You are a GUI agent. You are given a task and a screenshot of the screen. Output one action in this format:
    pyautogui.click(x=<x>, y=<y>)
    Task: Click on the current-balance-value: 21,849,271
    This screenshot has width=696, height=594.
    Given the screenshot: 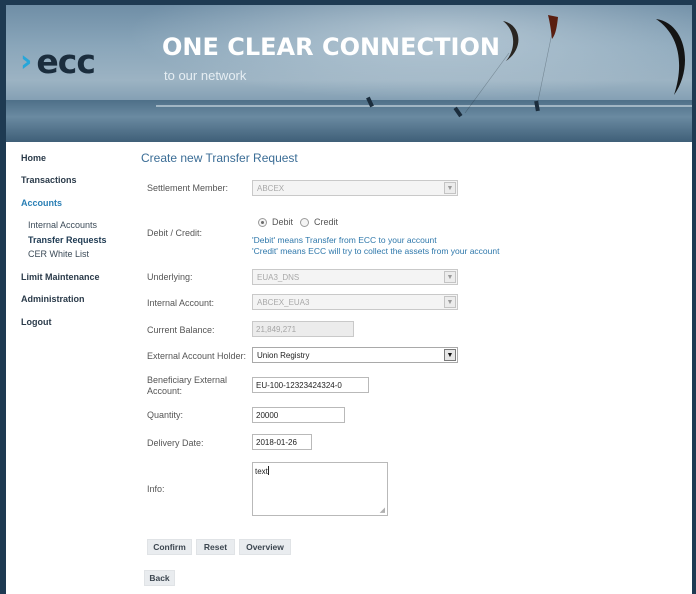 What is the action you would take?
    pyautogui.click(x=276, y=329)
    